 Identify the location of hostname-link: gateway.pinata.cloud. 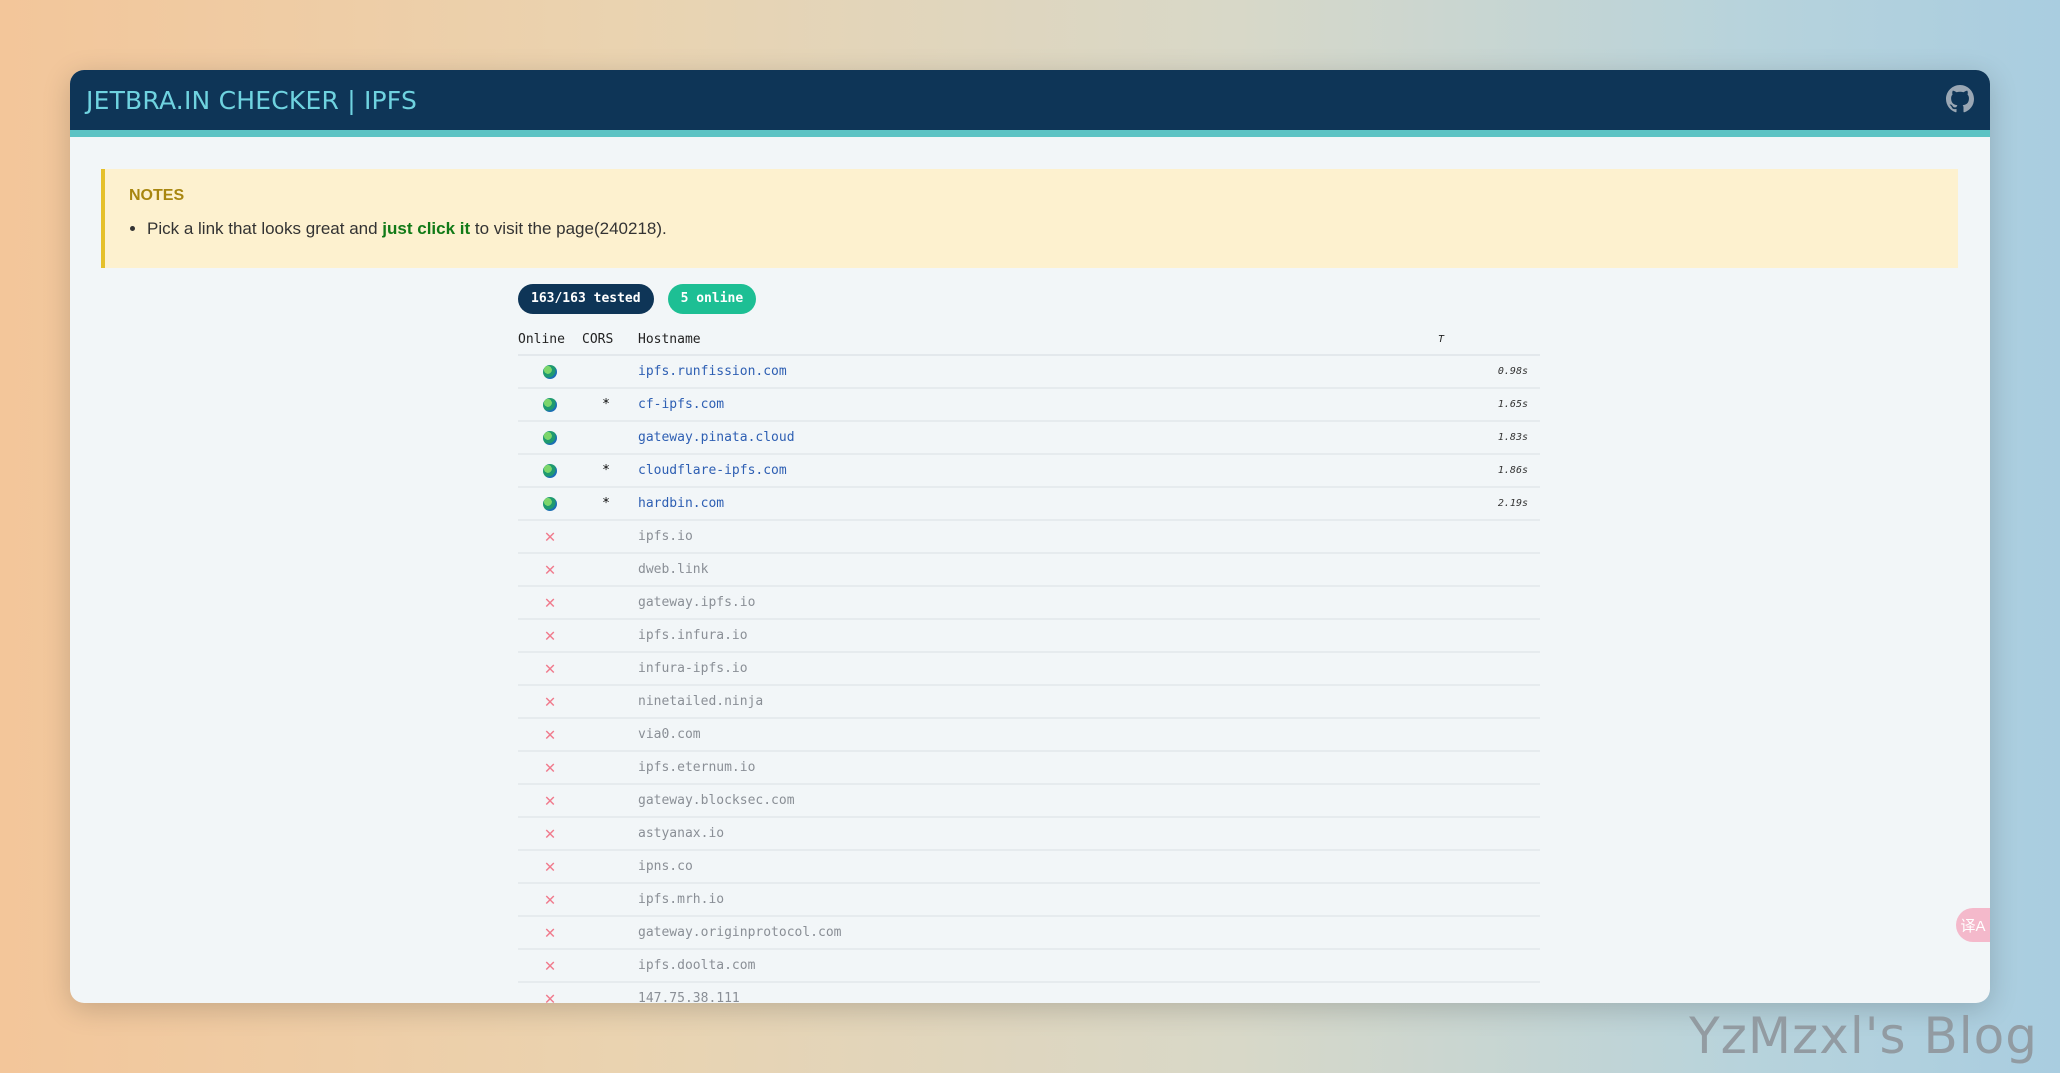
(716, 437).